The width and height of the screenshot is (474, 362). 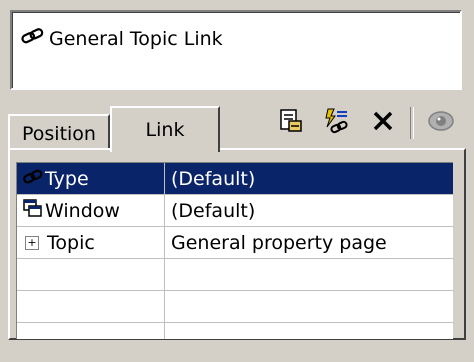 I want to click on window-icon, so click(x=33, y=210).